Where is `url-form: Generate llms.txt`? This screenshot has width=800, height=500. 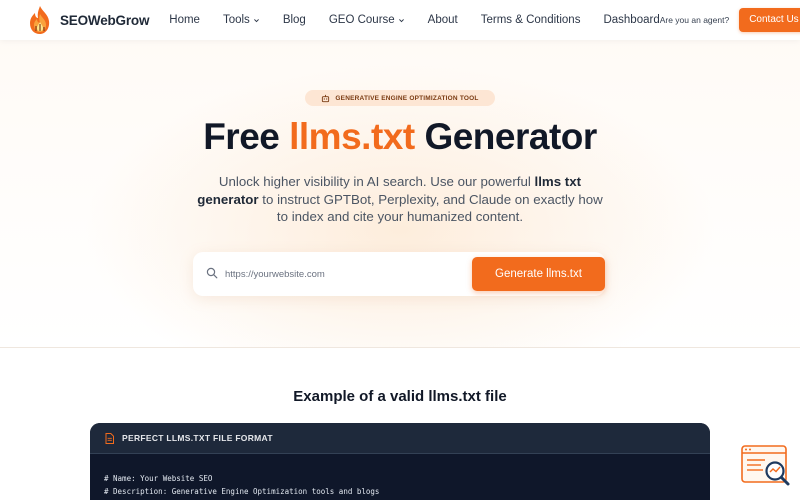
url-form: Generate llms.txt is located at coordinates (399, 274).